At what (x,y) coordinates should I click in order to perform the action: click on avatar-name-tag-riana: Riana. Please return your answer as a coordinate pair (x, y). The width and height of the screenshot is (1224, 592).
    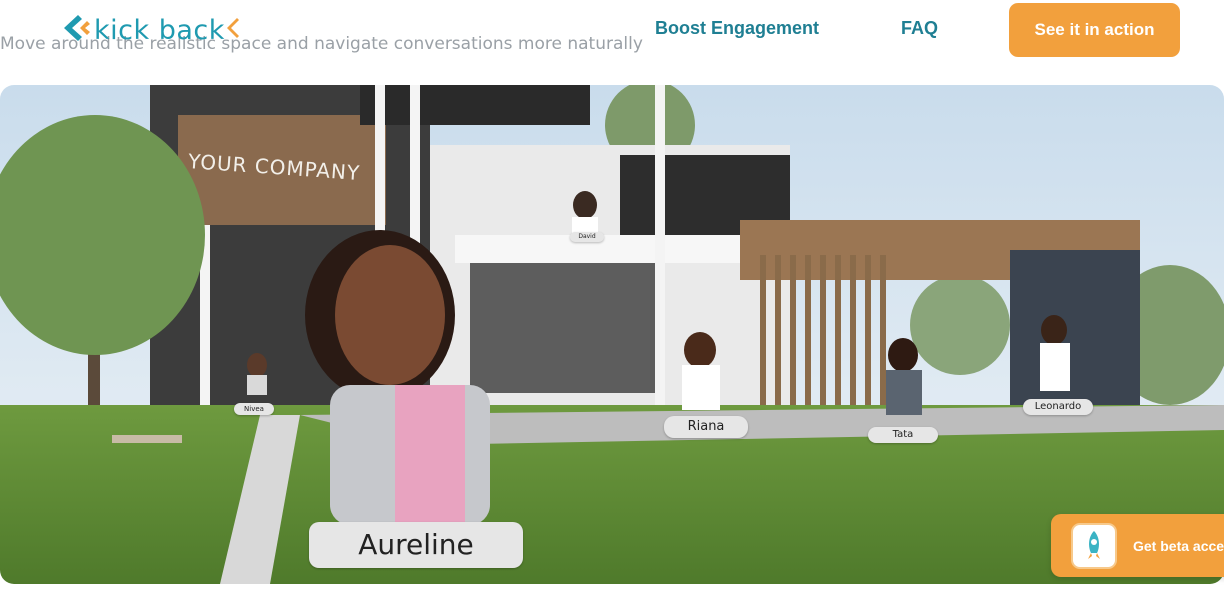
    Looking at the image, I should click on (706, 427).